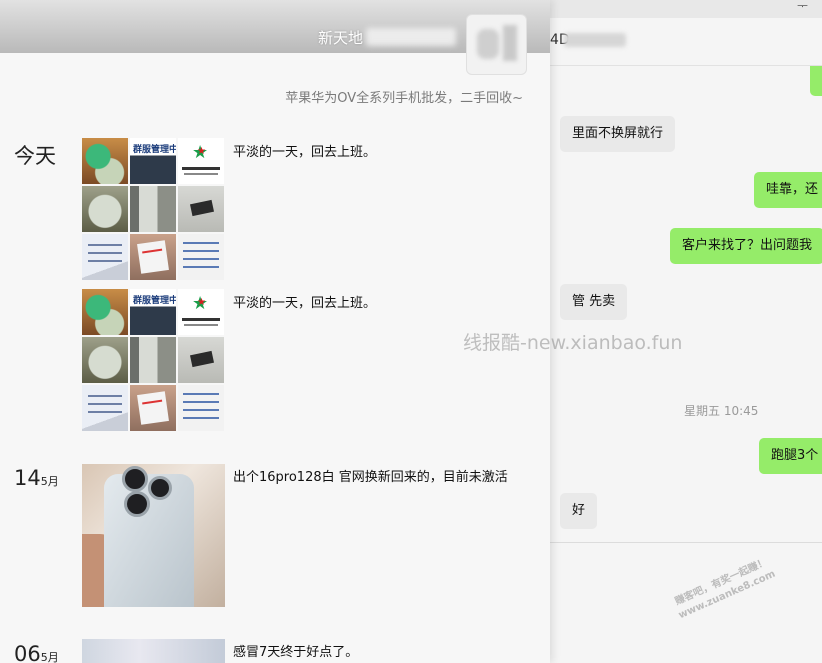  I want to click on profile-signature: 苹果华为OV全系列手机批发，二手回收~, so click(404, 98).